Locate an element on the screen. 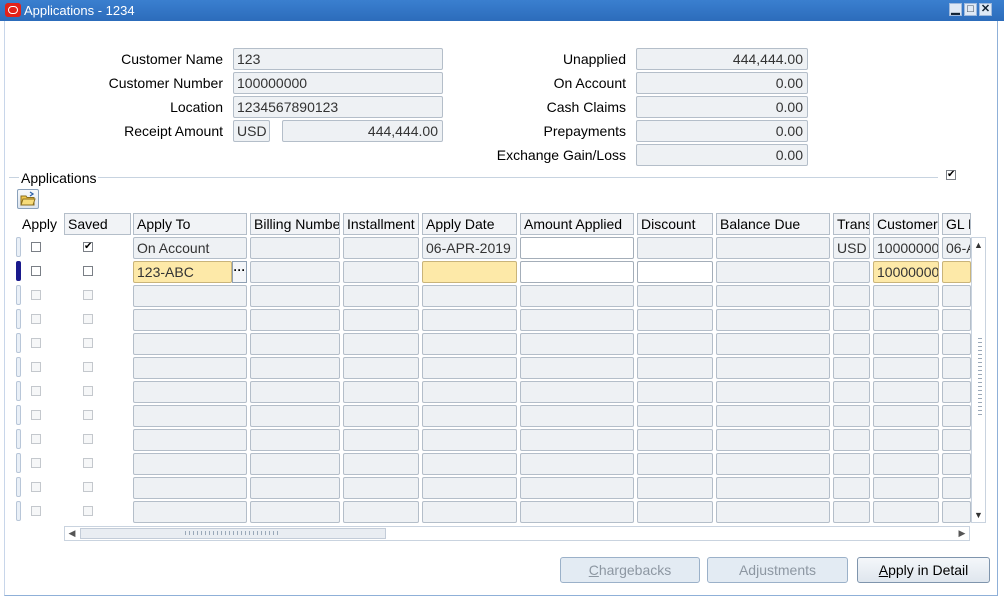 This screenshot has width=1004, height=599. cell-customer: 100000000 is located at coordinates (906, 272).